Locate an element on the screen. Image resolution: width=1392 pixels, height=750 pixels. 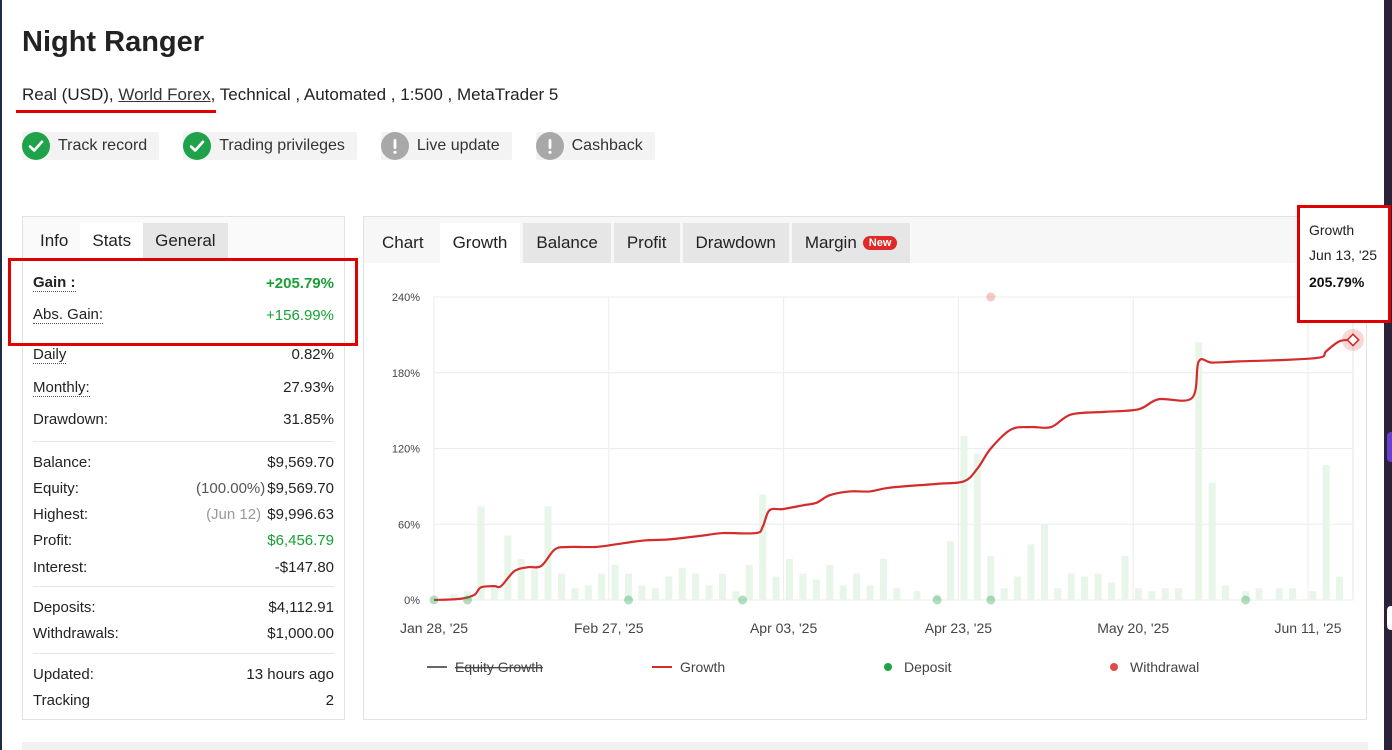
stat-amount: $9,569.70 is located at coordinates (300, 488).